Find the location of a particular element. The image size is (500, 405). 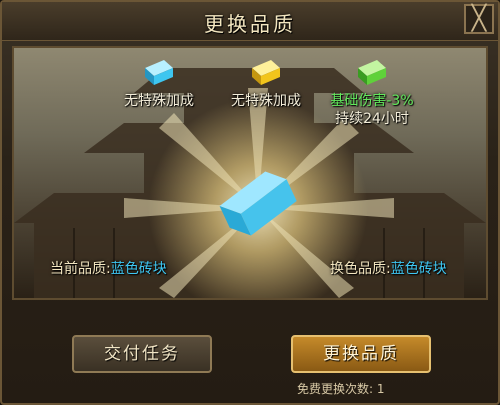

close-button: ╳ is located at coordinates (479, 19).